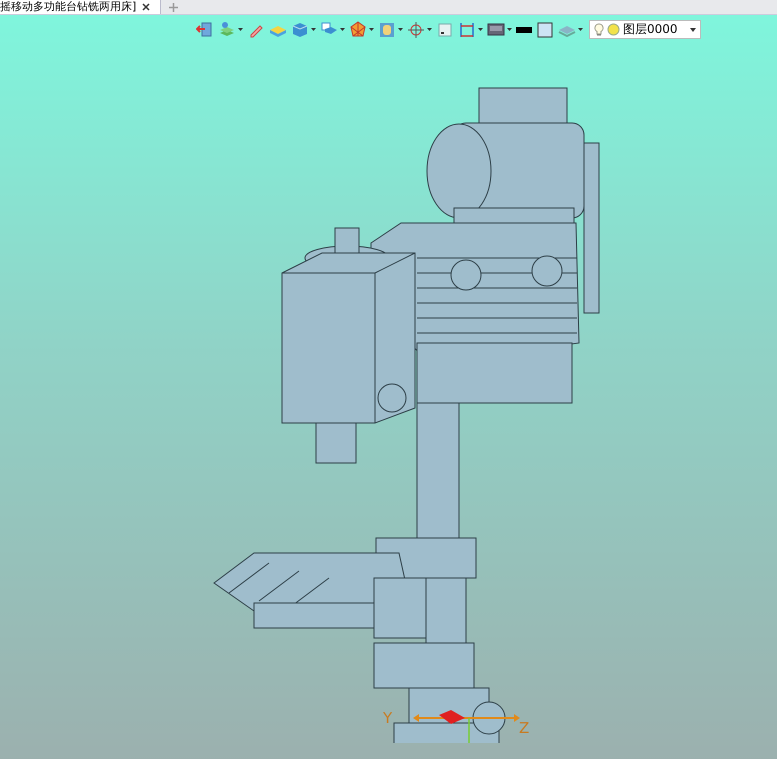 The image size is (777, 759). What do you see at coordinates (523, 728) in the screenshot?
I see `axis-label: Z` at bounding box center [523, 728].